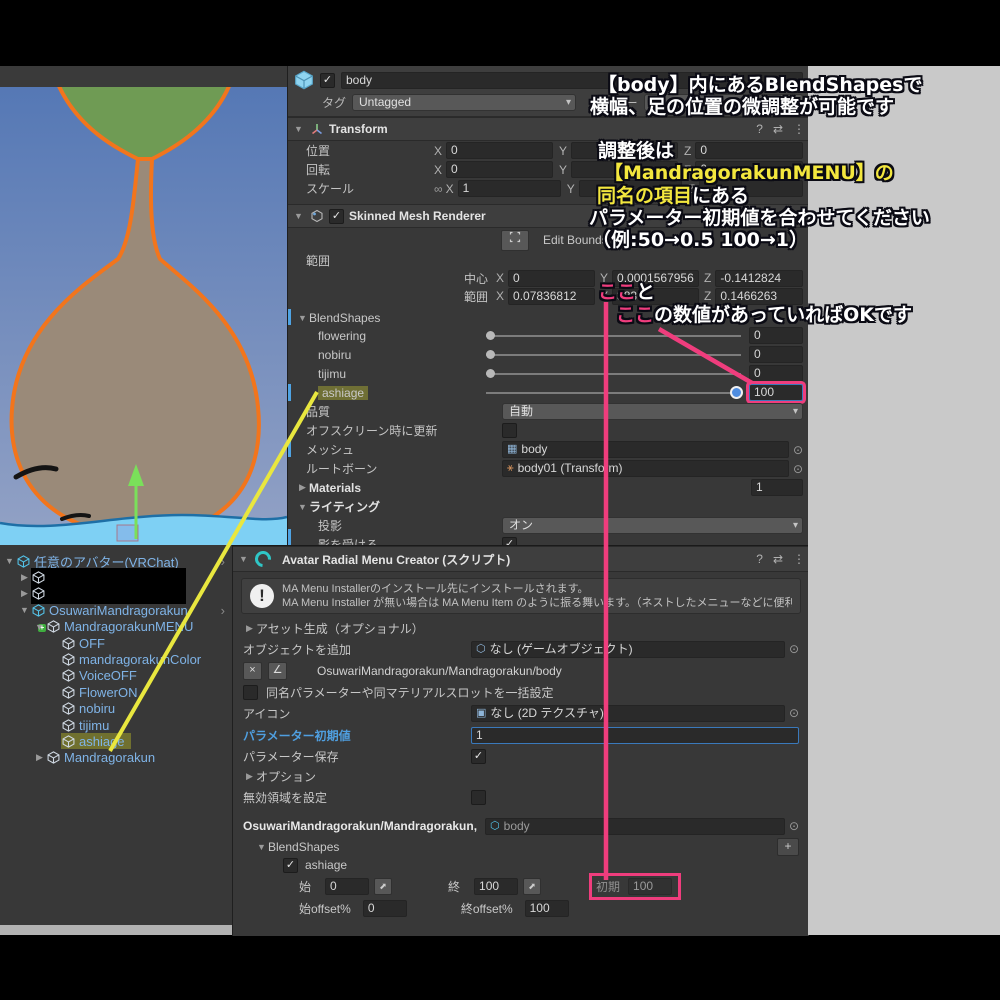  Describe the element at coordinates (116, 741) in the screenshot. I see `hierarchy-item: + ashiage` at that location.